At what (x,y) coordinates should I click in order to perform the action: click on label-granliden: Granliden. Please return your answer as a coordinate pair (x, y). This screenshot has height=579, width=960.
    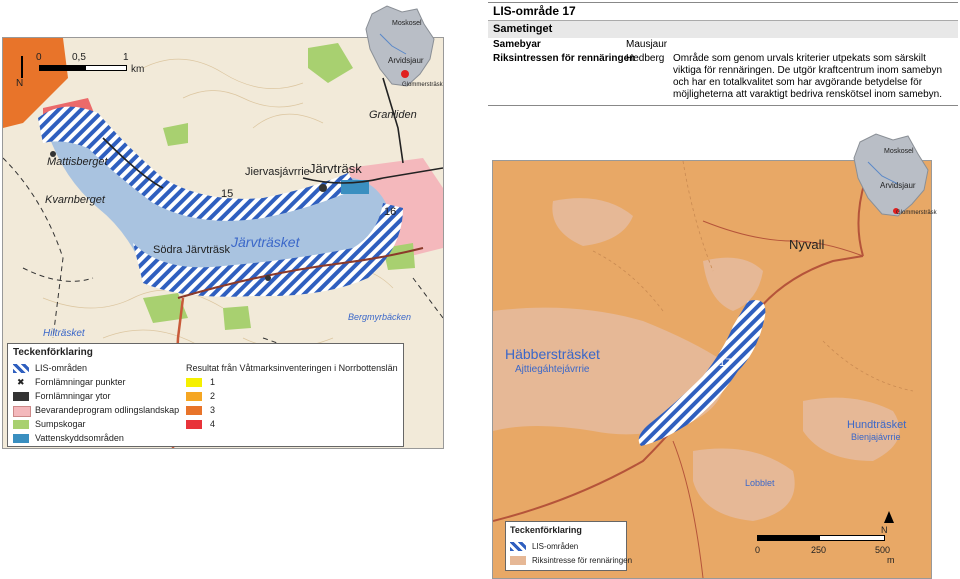
    Looking at the image, I should click on (393, 115).